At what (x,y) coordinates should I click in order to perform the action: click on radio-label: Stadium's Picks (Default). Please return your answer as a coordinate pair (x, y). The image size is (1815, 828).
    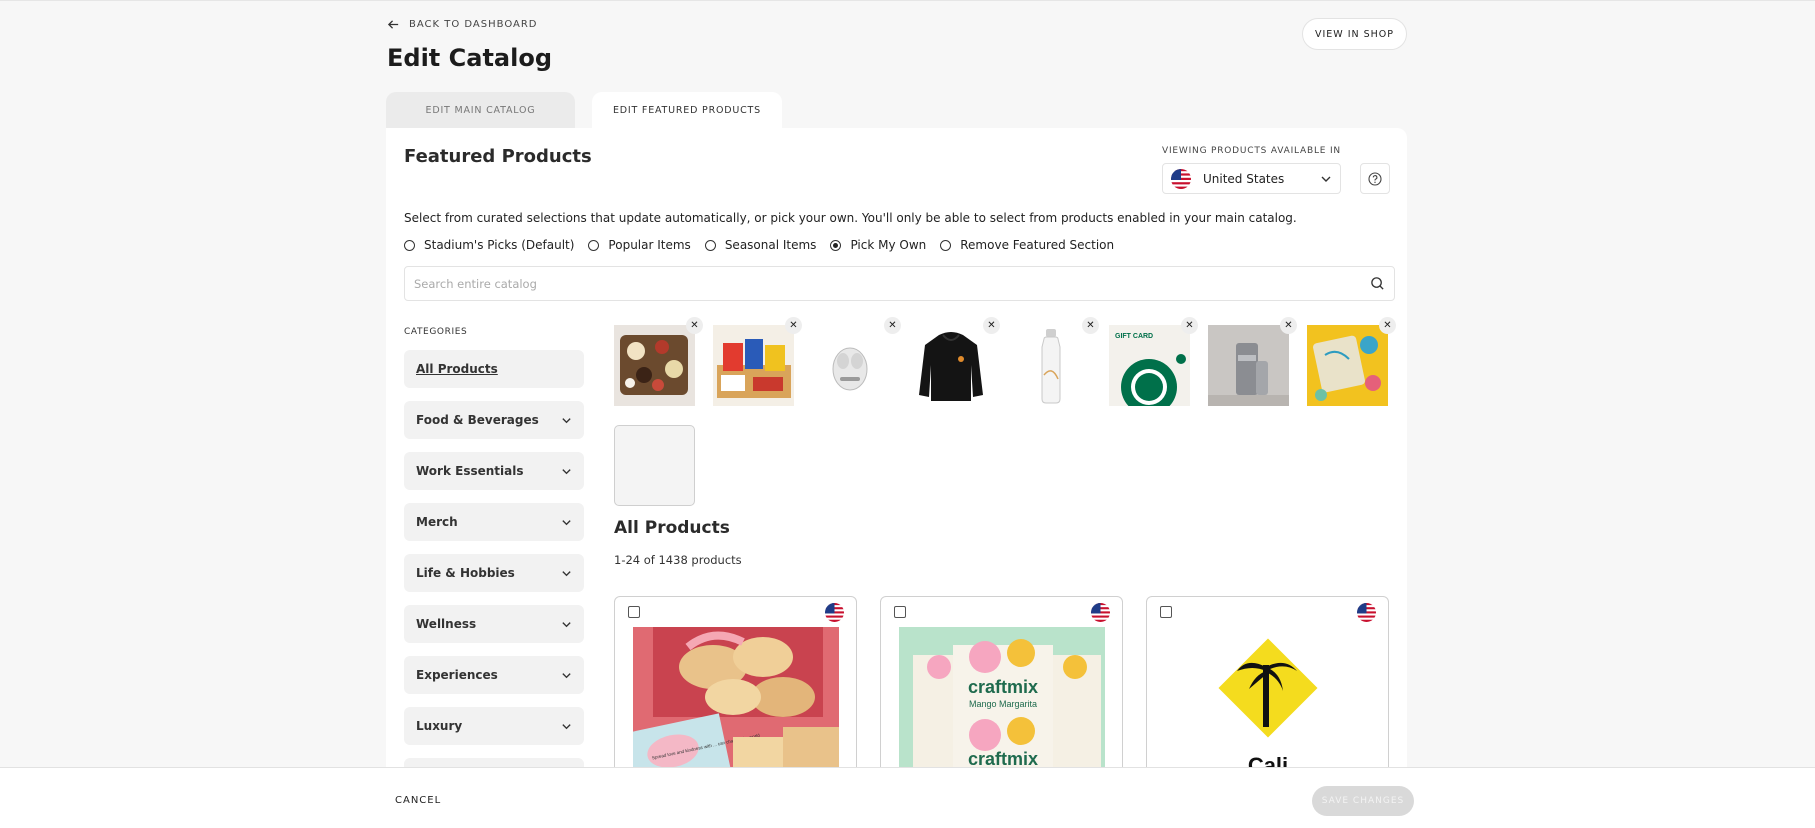
    Looking at the image, I should click on (499, 245).